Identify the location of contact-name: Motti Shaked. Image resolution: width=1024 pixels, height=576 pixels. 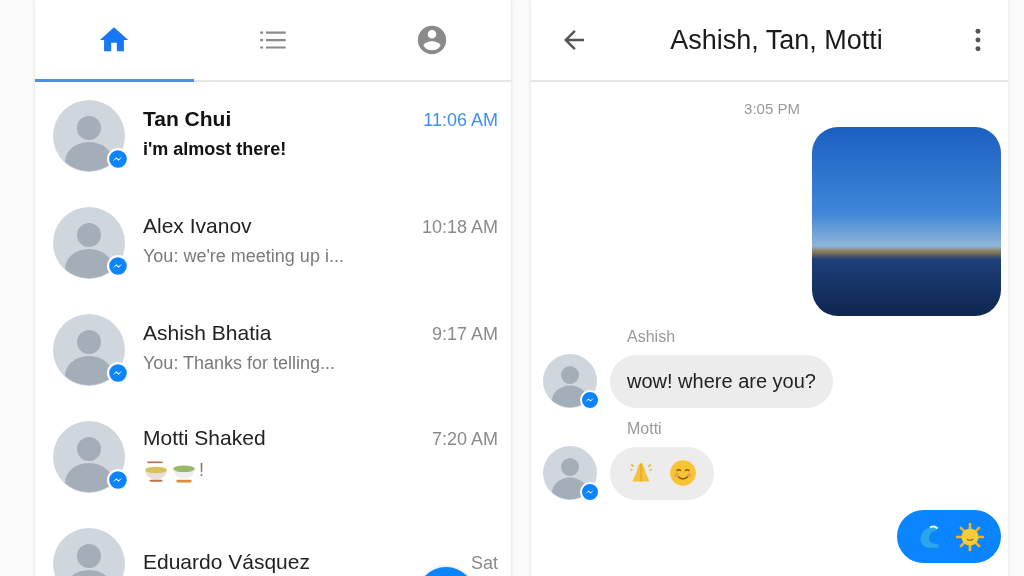
(204, 437).